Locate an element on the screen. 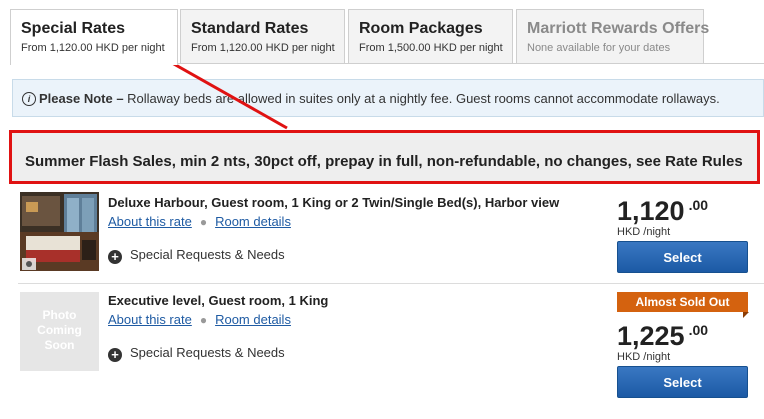  tab-title: Room Packages is located at coordinates (421, 28).